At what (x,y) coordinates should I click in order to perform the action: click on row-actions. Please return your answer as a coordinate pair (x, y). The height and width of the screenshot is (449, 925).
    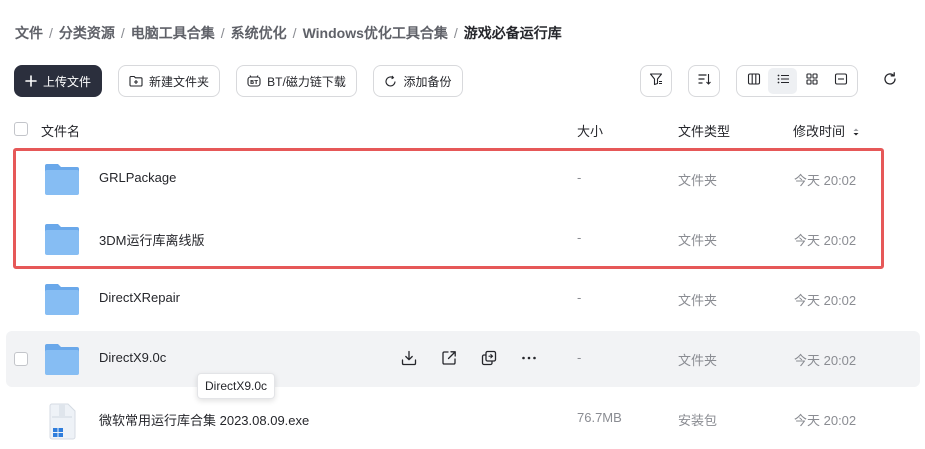
    Looking at the image, I should click on (469, 358).